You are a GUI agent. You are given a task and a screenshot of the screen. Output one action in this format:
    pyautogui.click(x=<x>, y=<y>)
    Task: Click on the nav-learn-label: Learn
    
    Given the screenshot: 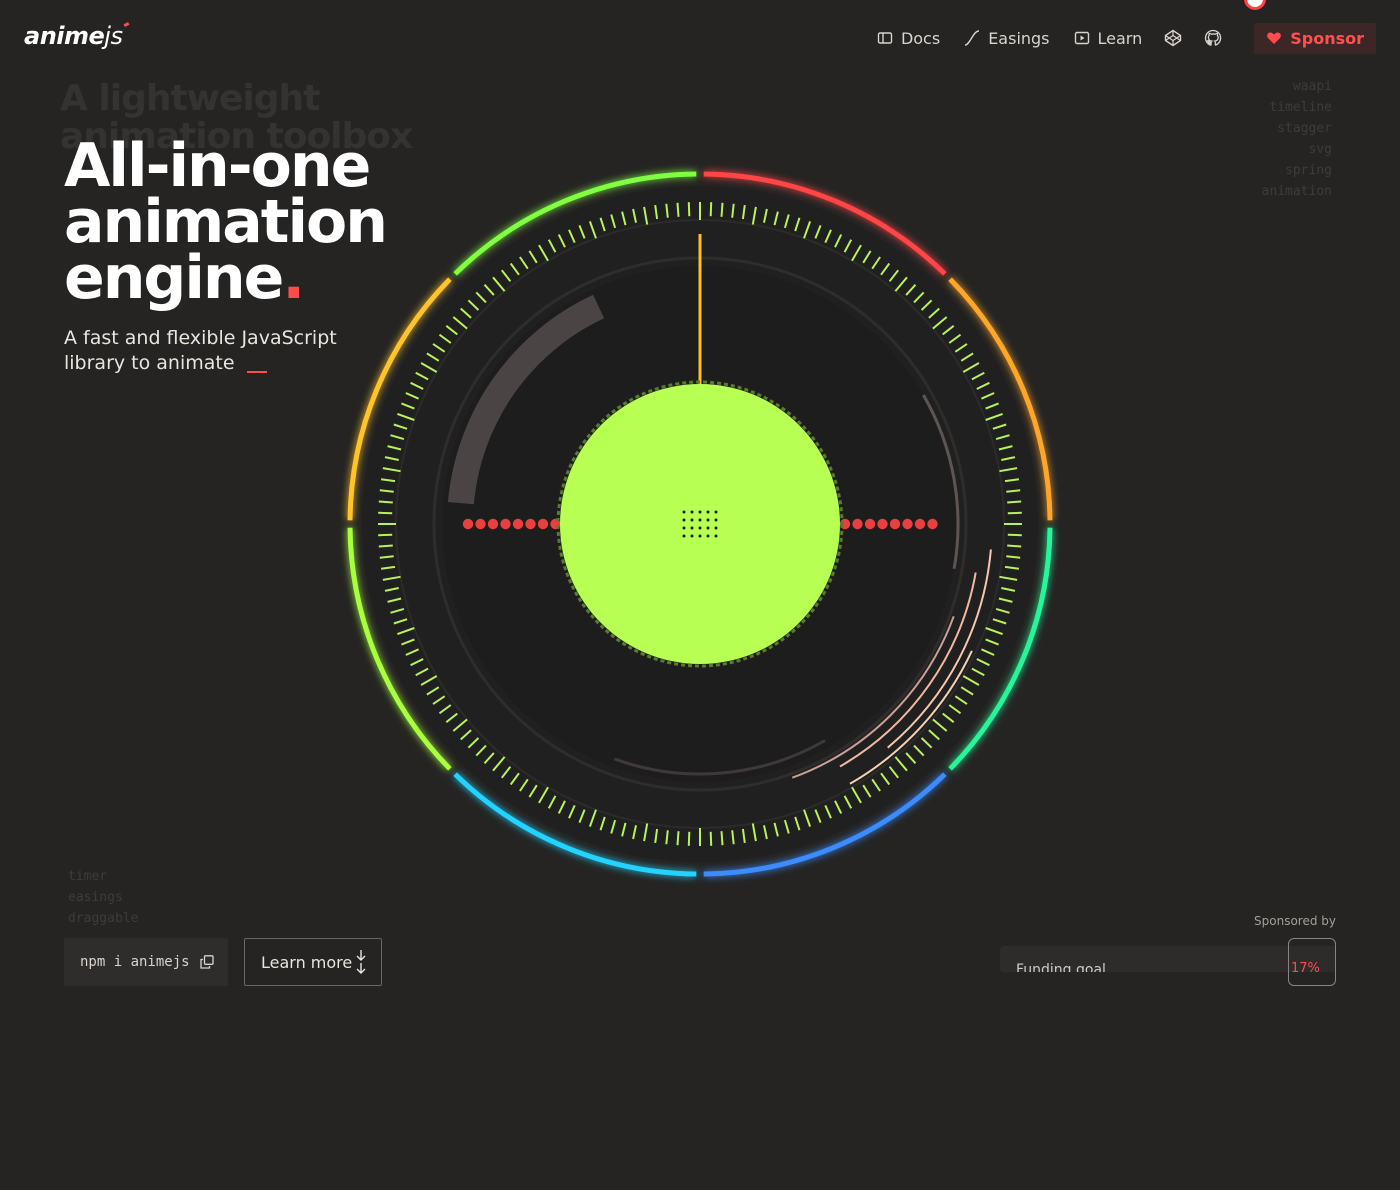 What is the action you would take?
    pyautogui.click(x=1120, y=38)
    